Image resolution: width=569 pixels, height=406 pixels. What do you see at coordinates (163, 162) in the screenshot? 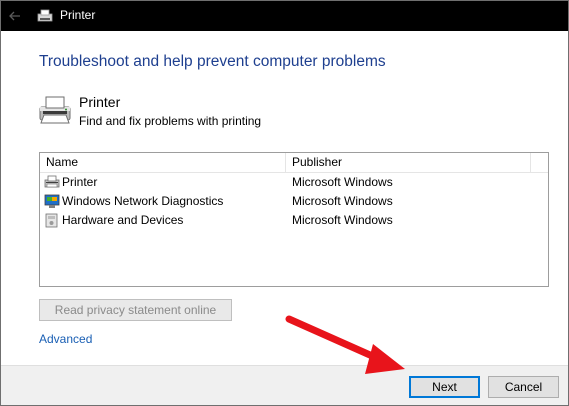
I see `column-header-name: Name` at bounding box center [163, 162].